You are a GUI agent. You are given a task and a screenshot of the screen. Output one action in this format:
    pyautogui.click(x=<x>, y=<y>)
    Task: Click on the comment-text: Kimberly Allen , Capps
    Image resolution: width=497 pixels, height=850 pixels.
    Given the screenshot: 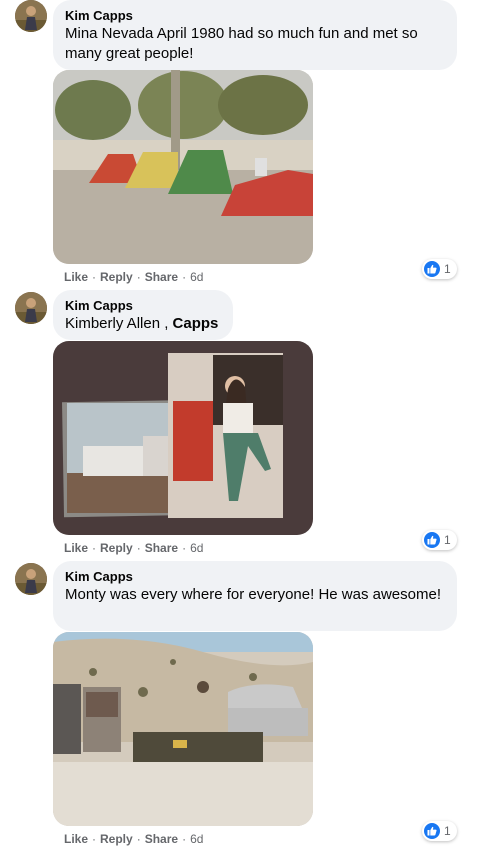 What is the action you would take?
    pyautogui.click(x=143, y=324)
    